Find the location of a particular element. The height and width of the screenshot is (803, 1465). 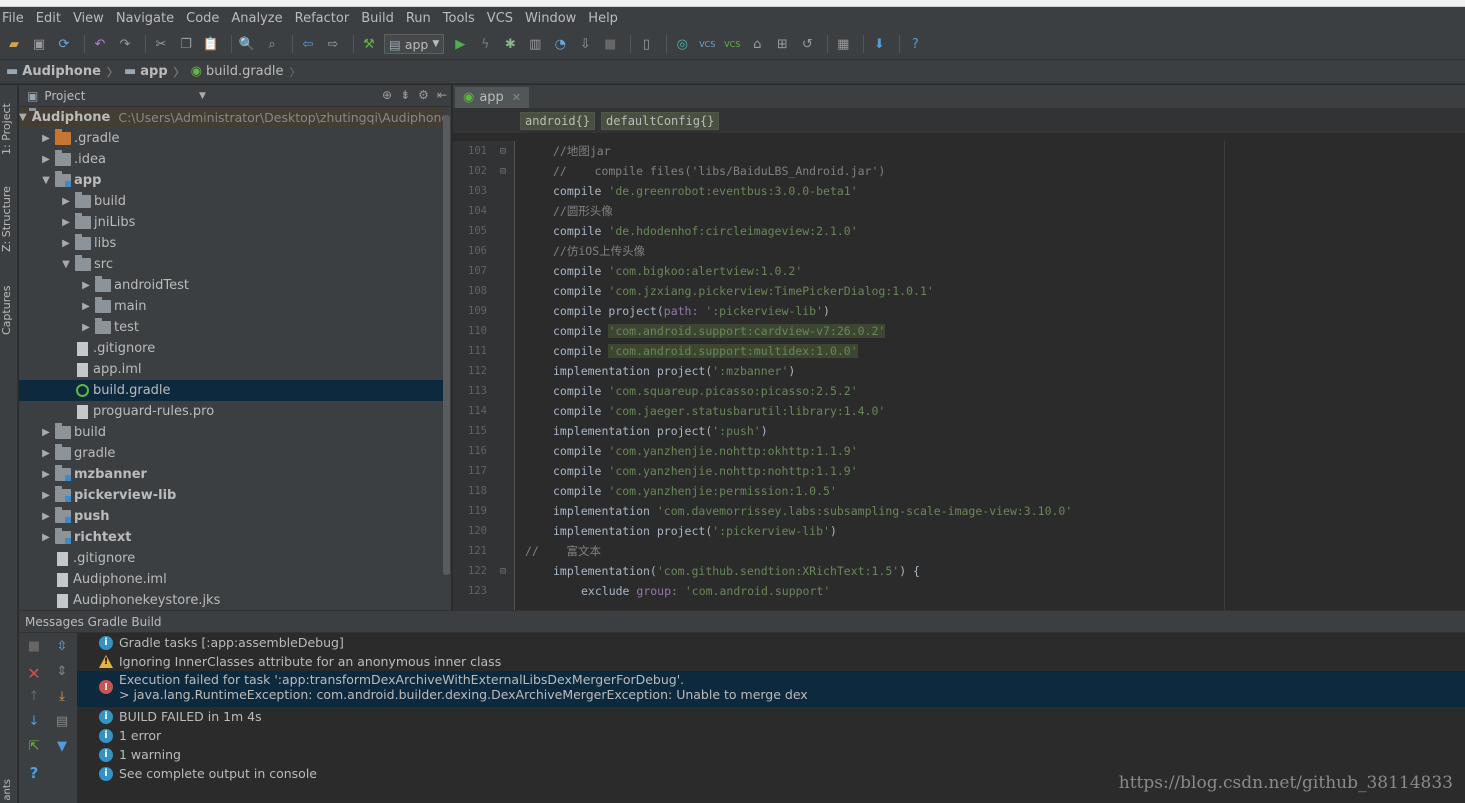

tree-item: ▶ jniLibs is located at coordinates (231, 222).